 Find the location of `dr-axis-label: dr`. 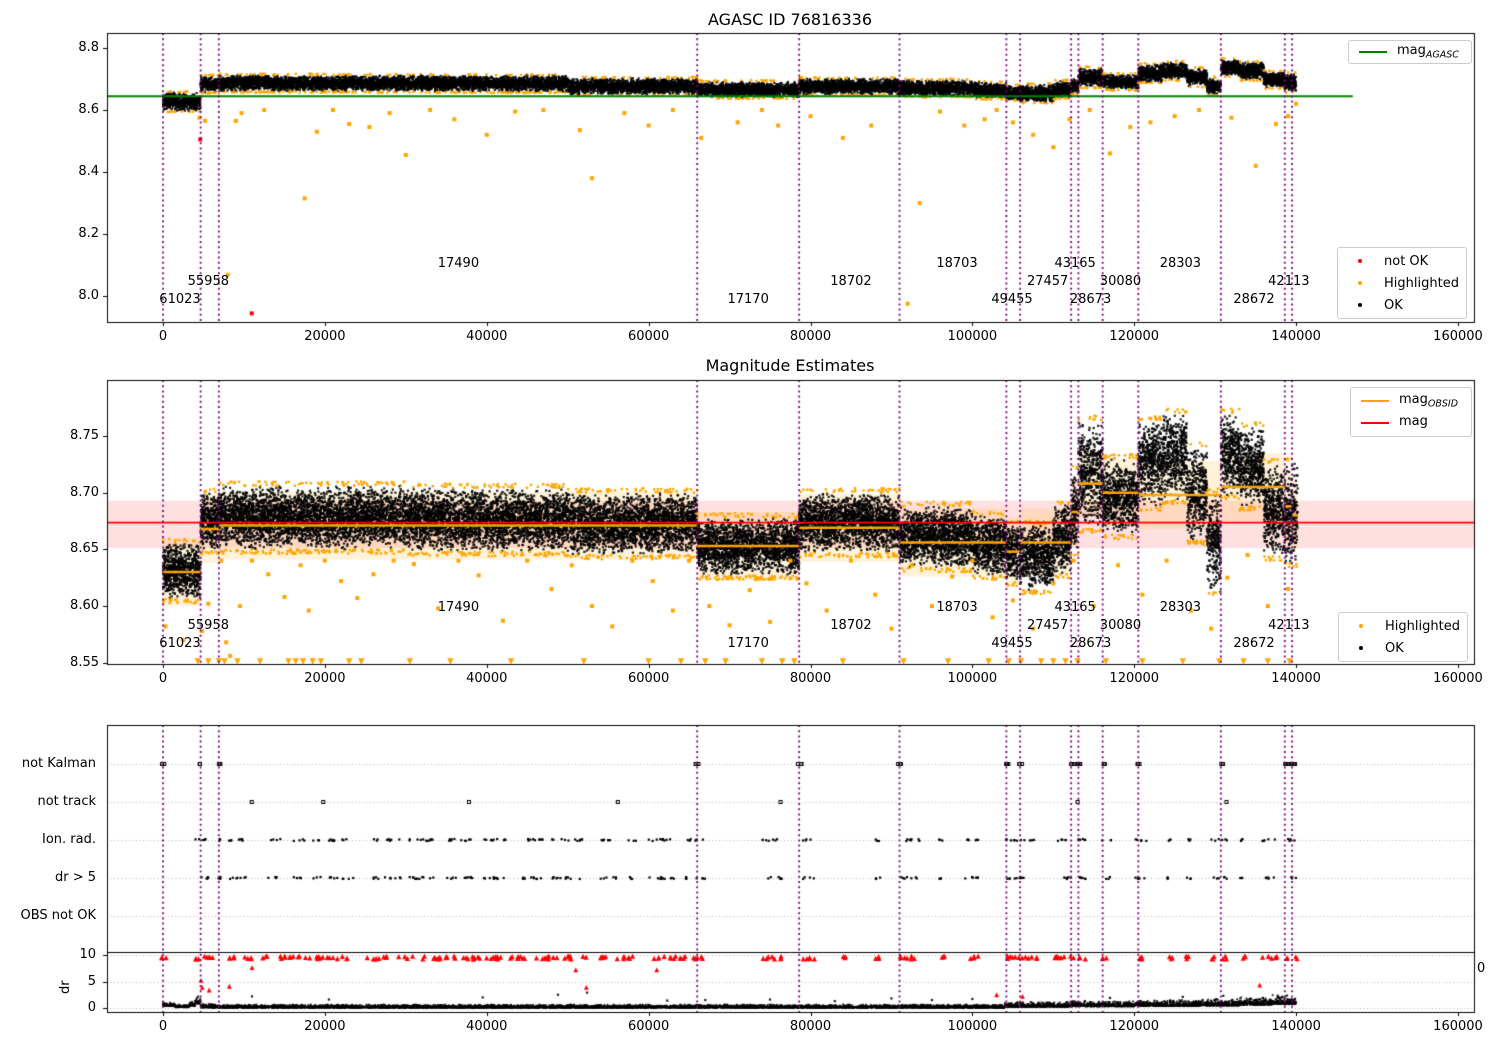

dr-axis-label: dr is located at coordinates (65, 987).